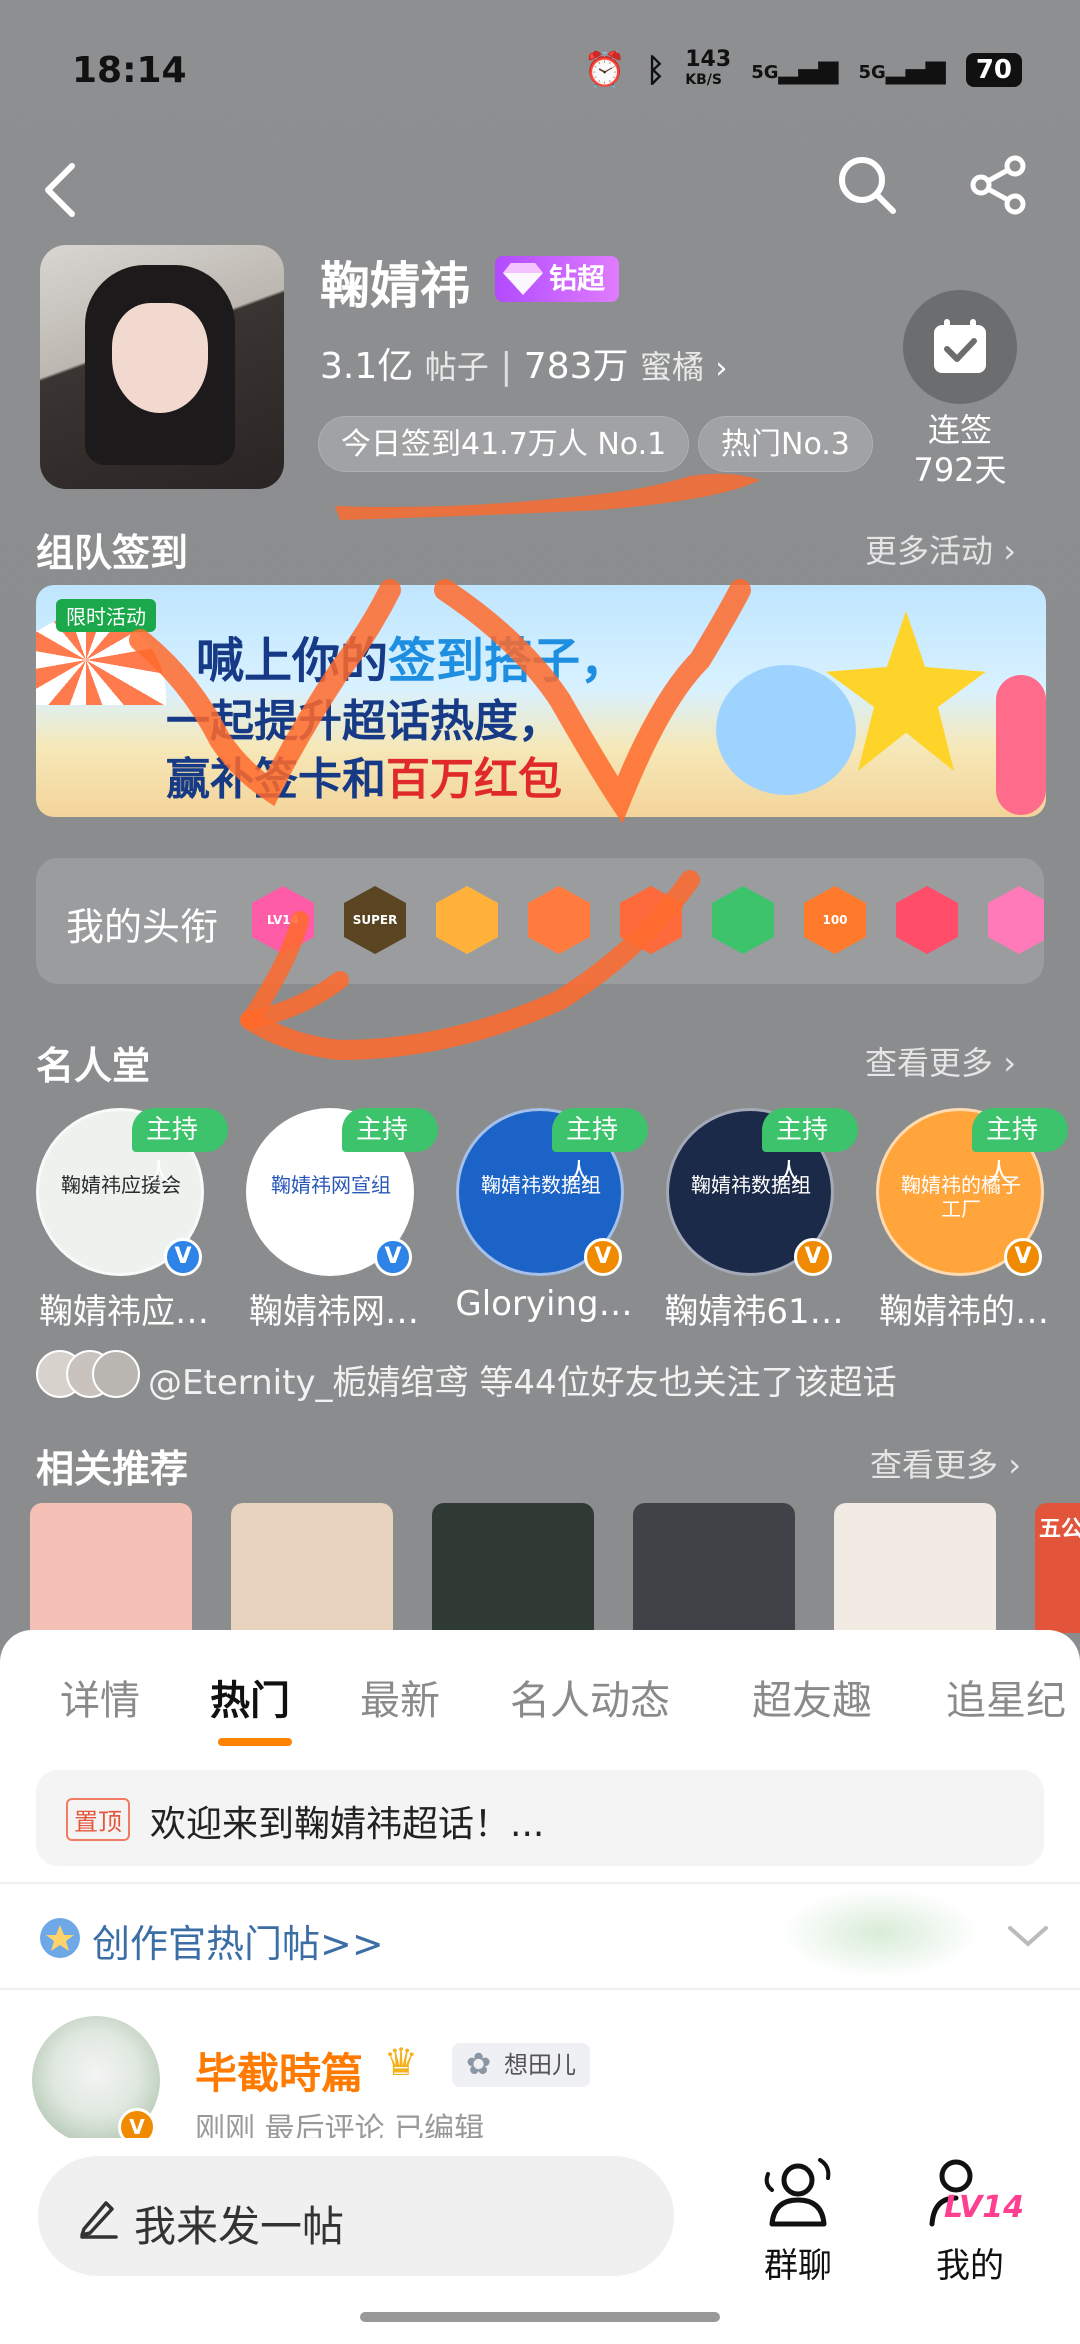 The image size is (1080, 2344). What do you see at coordinates (867, 185) in the screenshot?
I see `search-button` at bounding box center [867, 185].